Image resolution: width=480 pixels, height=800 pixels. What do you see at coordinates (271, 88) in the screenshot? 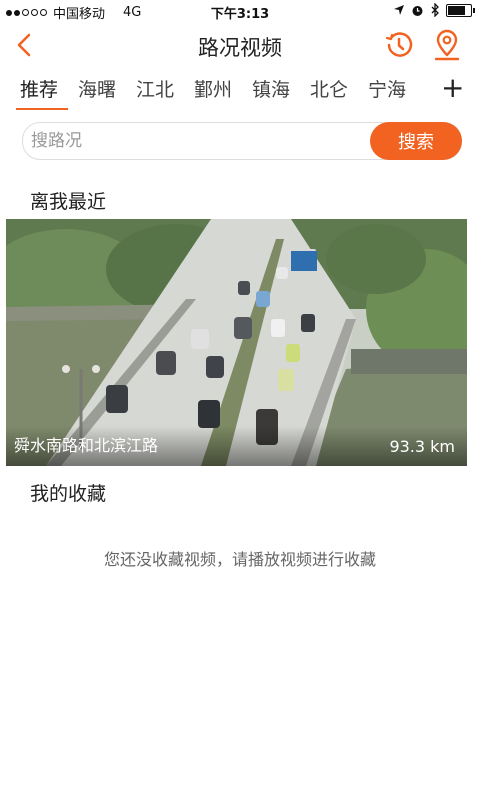
I see `tab-zhenhai: 镇海` at bounding box center [271, 88].